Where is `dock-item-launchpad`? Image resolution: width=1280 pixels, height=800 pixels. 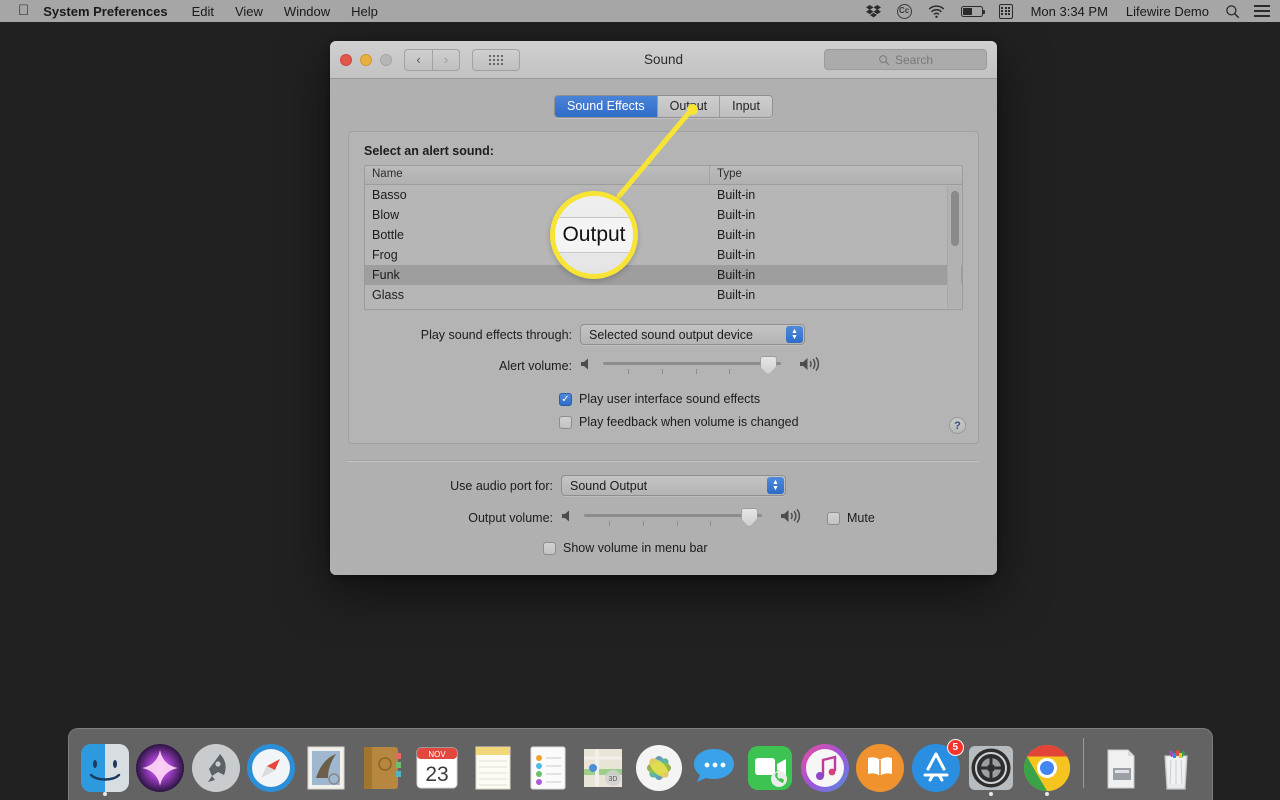
dock-item-launchpad is located at coordinates (215, 763).